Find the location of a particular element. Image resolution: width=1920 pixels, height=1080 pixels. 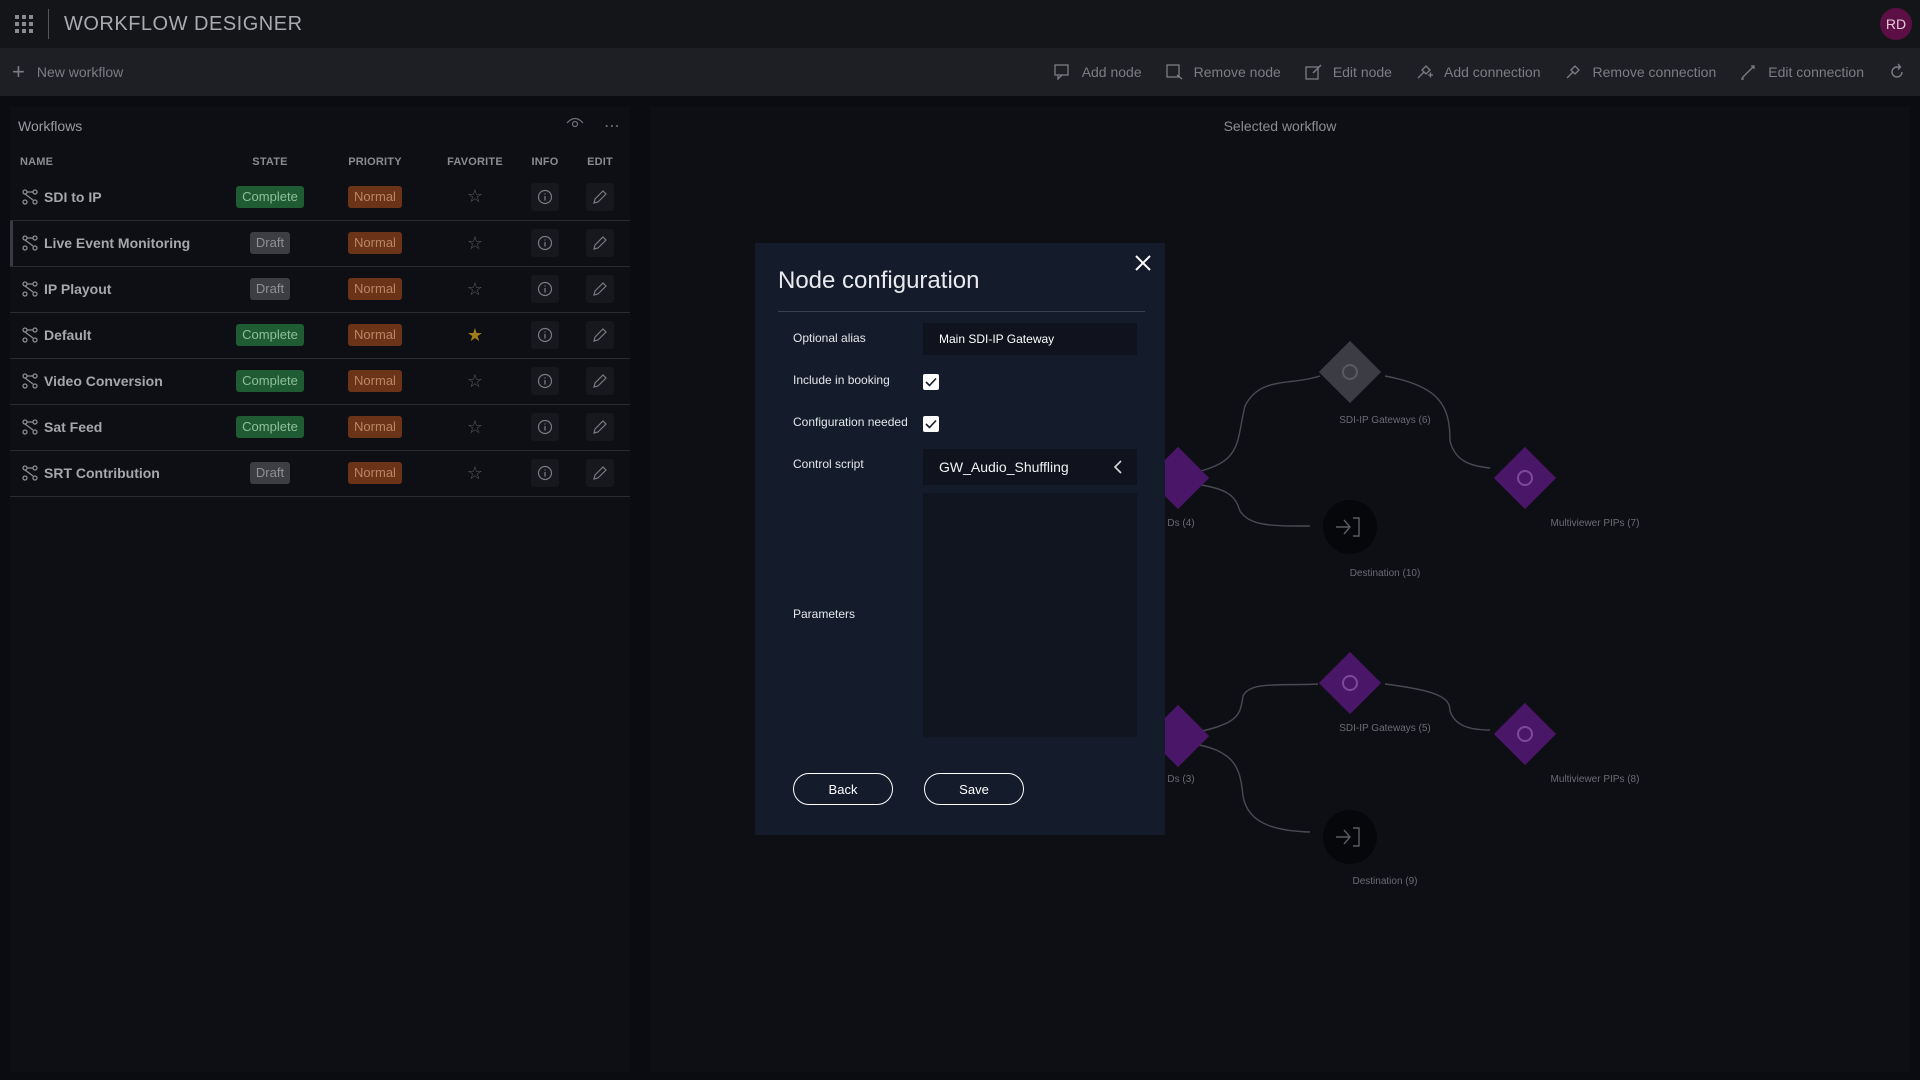

add-node-button: Add node is located at coordinates (1098, 72).